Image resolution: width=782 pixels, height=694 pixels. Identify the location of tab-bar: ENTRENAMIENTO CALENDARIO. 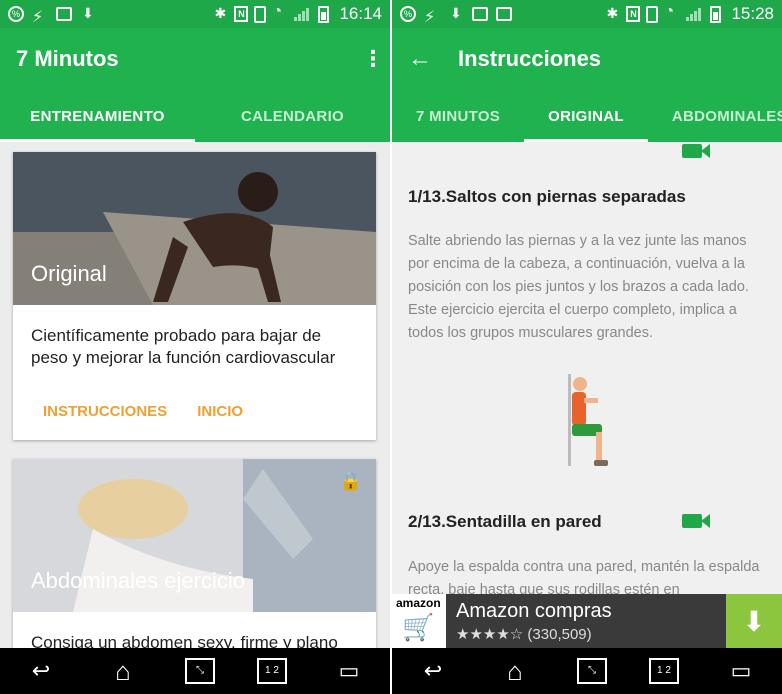
(195, 116).